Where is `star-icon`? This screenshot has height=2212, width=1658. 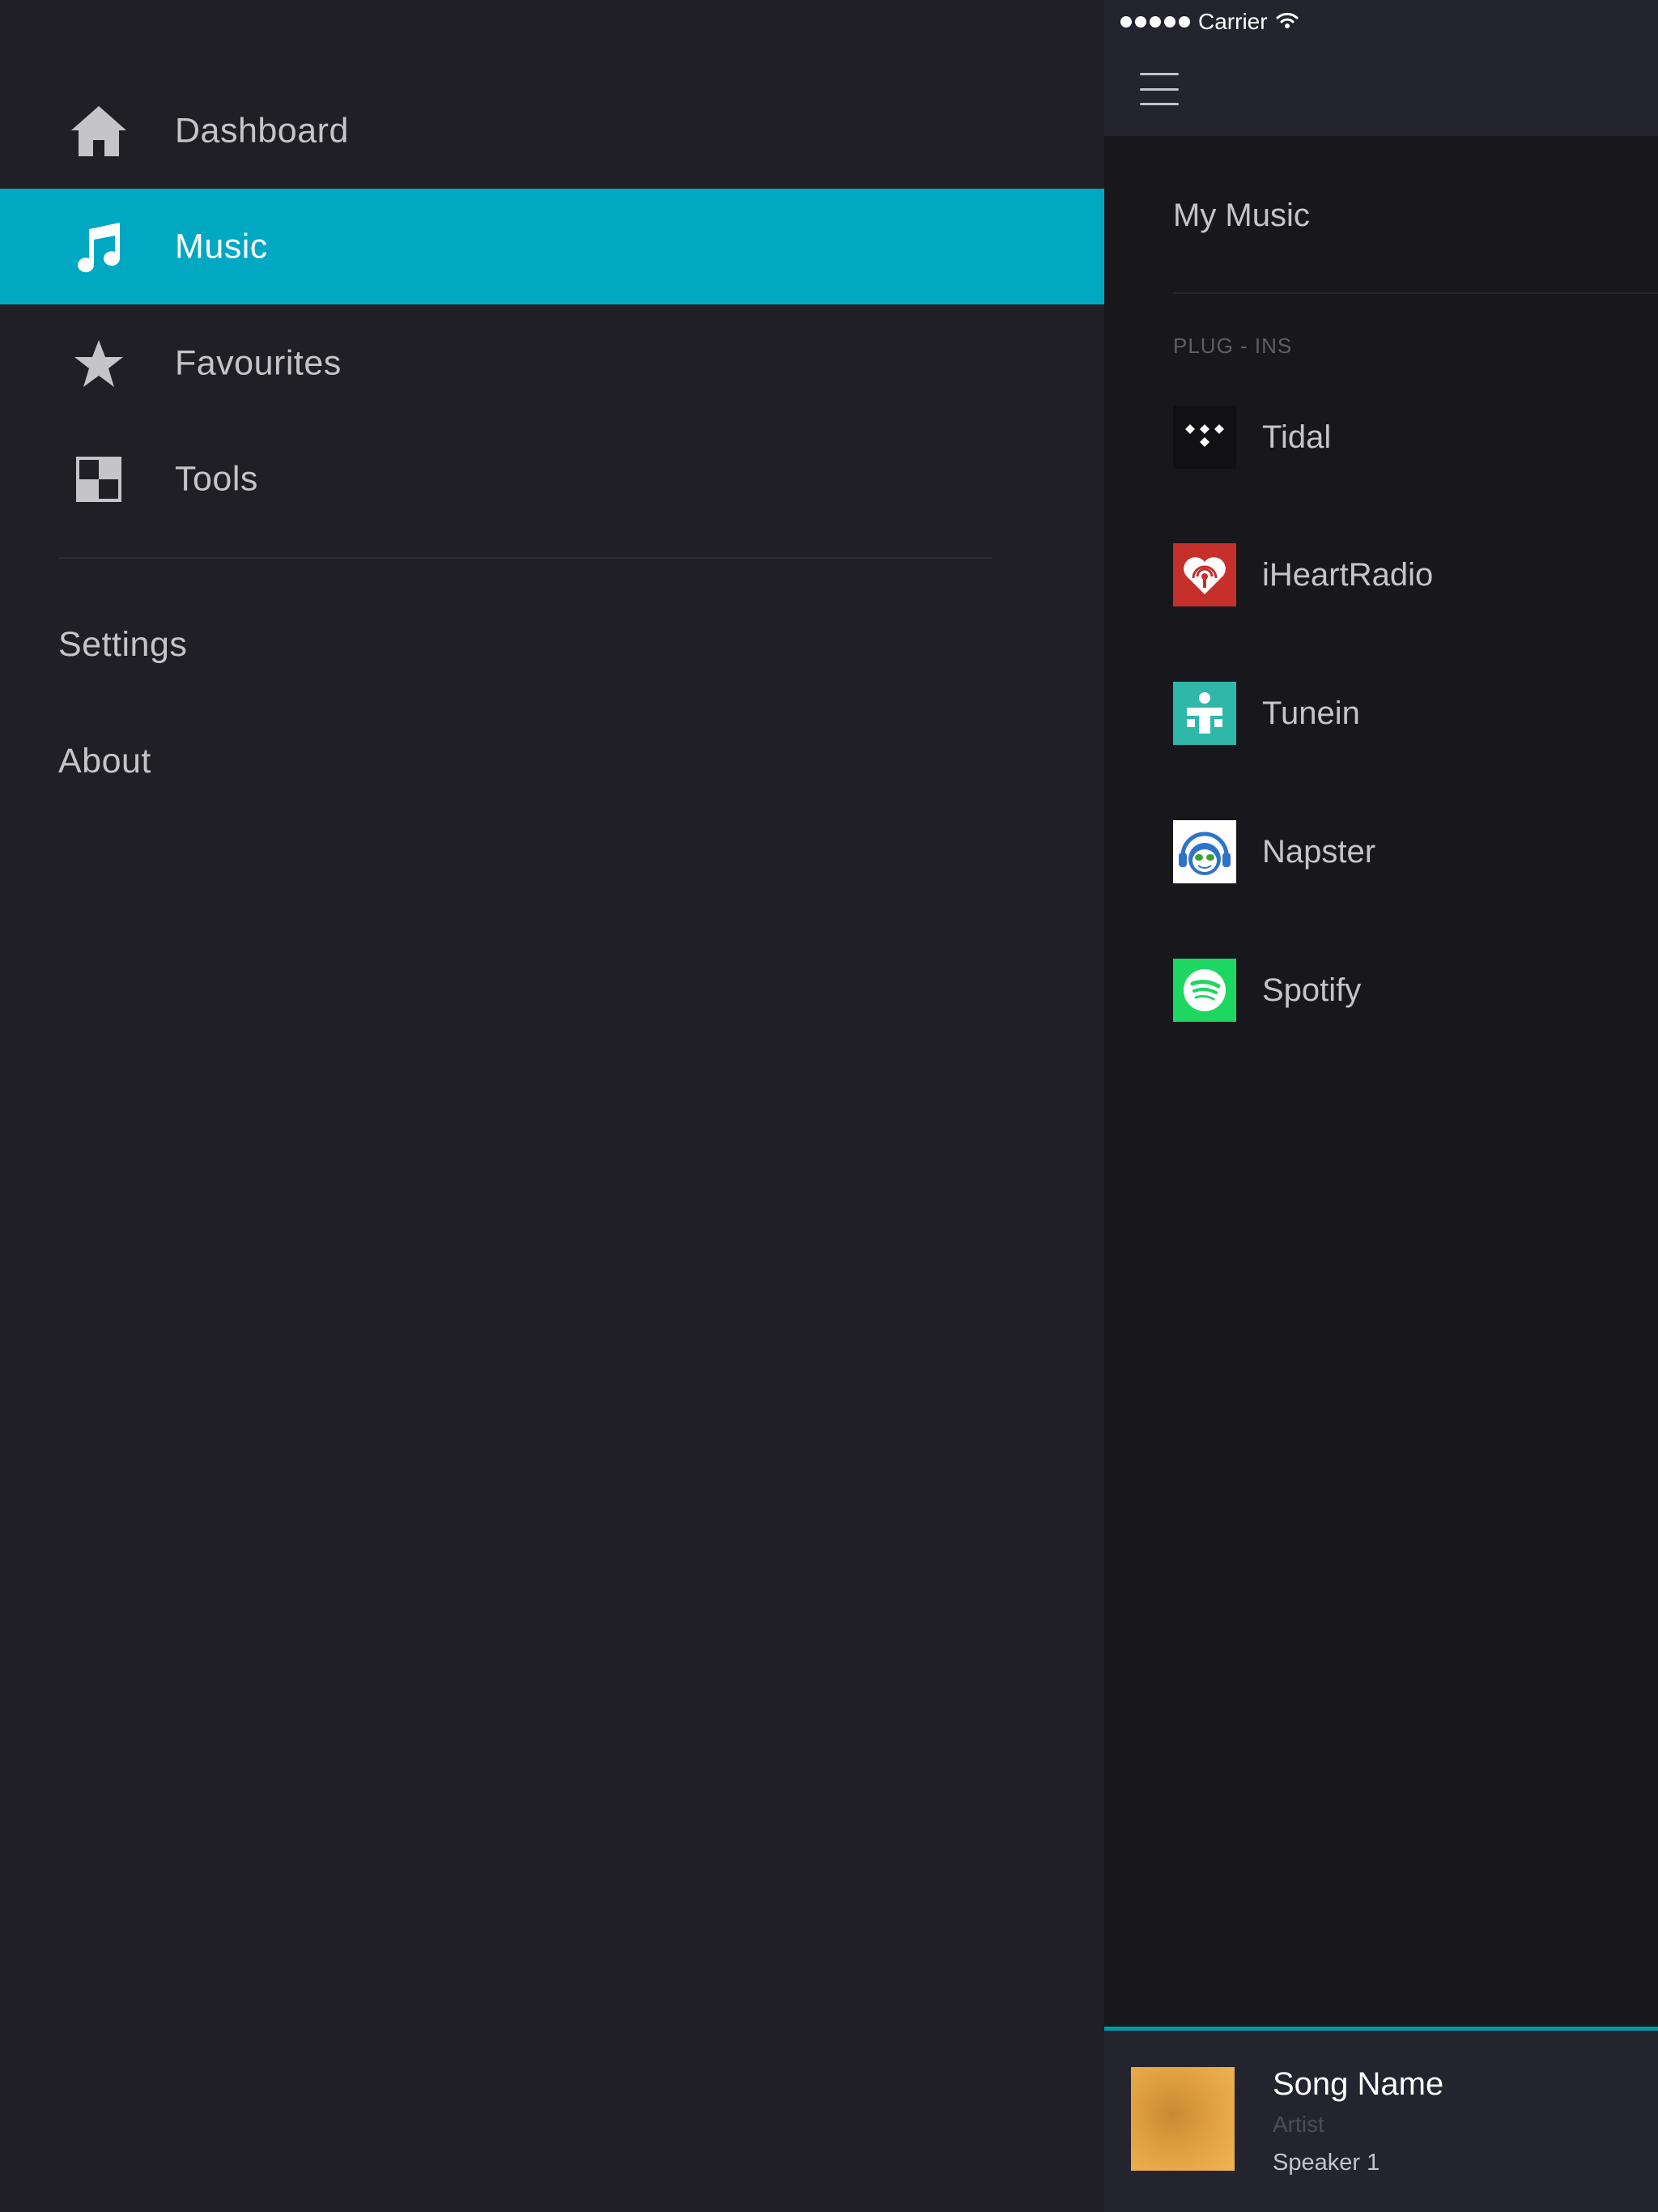
star-icon is located at coordinates (99, 364).